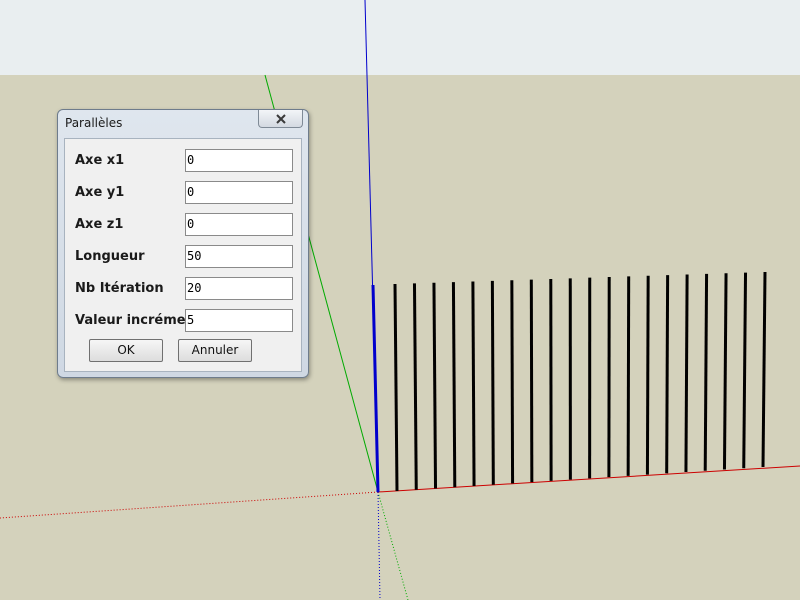 The height and width of the screenshot is (600, 800). What do you see at coordinates (239, 256) in the screenshot?
I see `longueur-input: 50` at bounding box center [239, 256].